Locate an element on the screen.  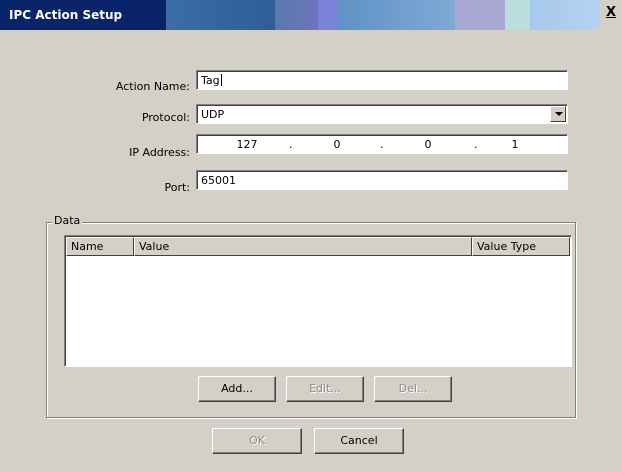
protocol-value: UDP is located at coordinates (213, 114).